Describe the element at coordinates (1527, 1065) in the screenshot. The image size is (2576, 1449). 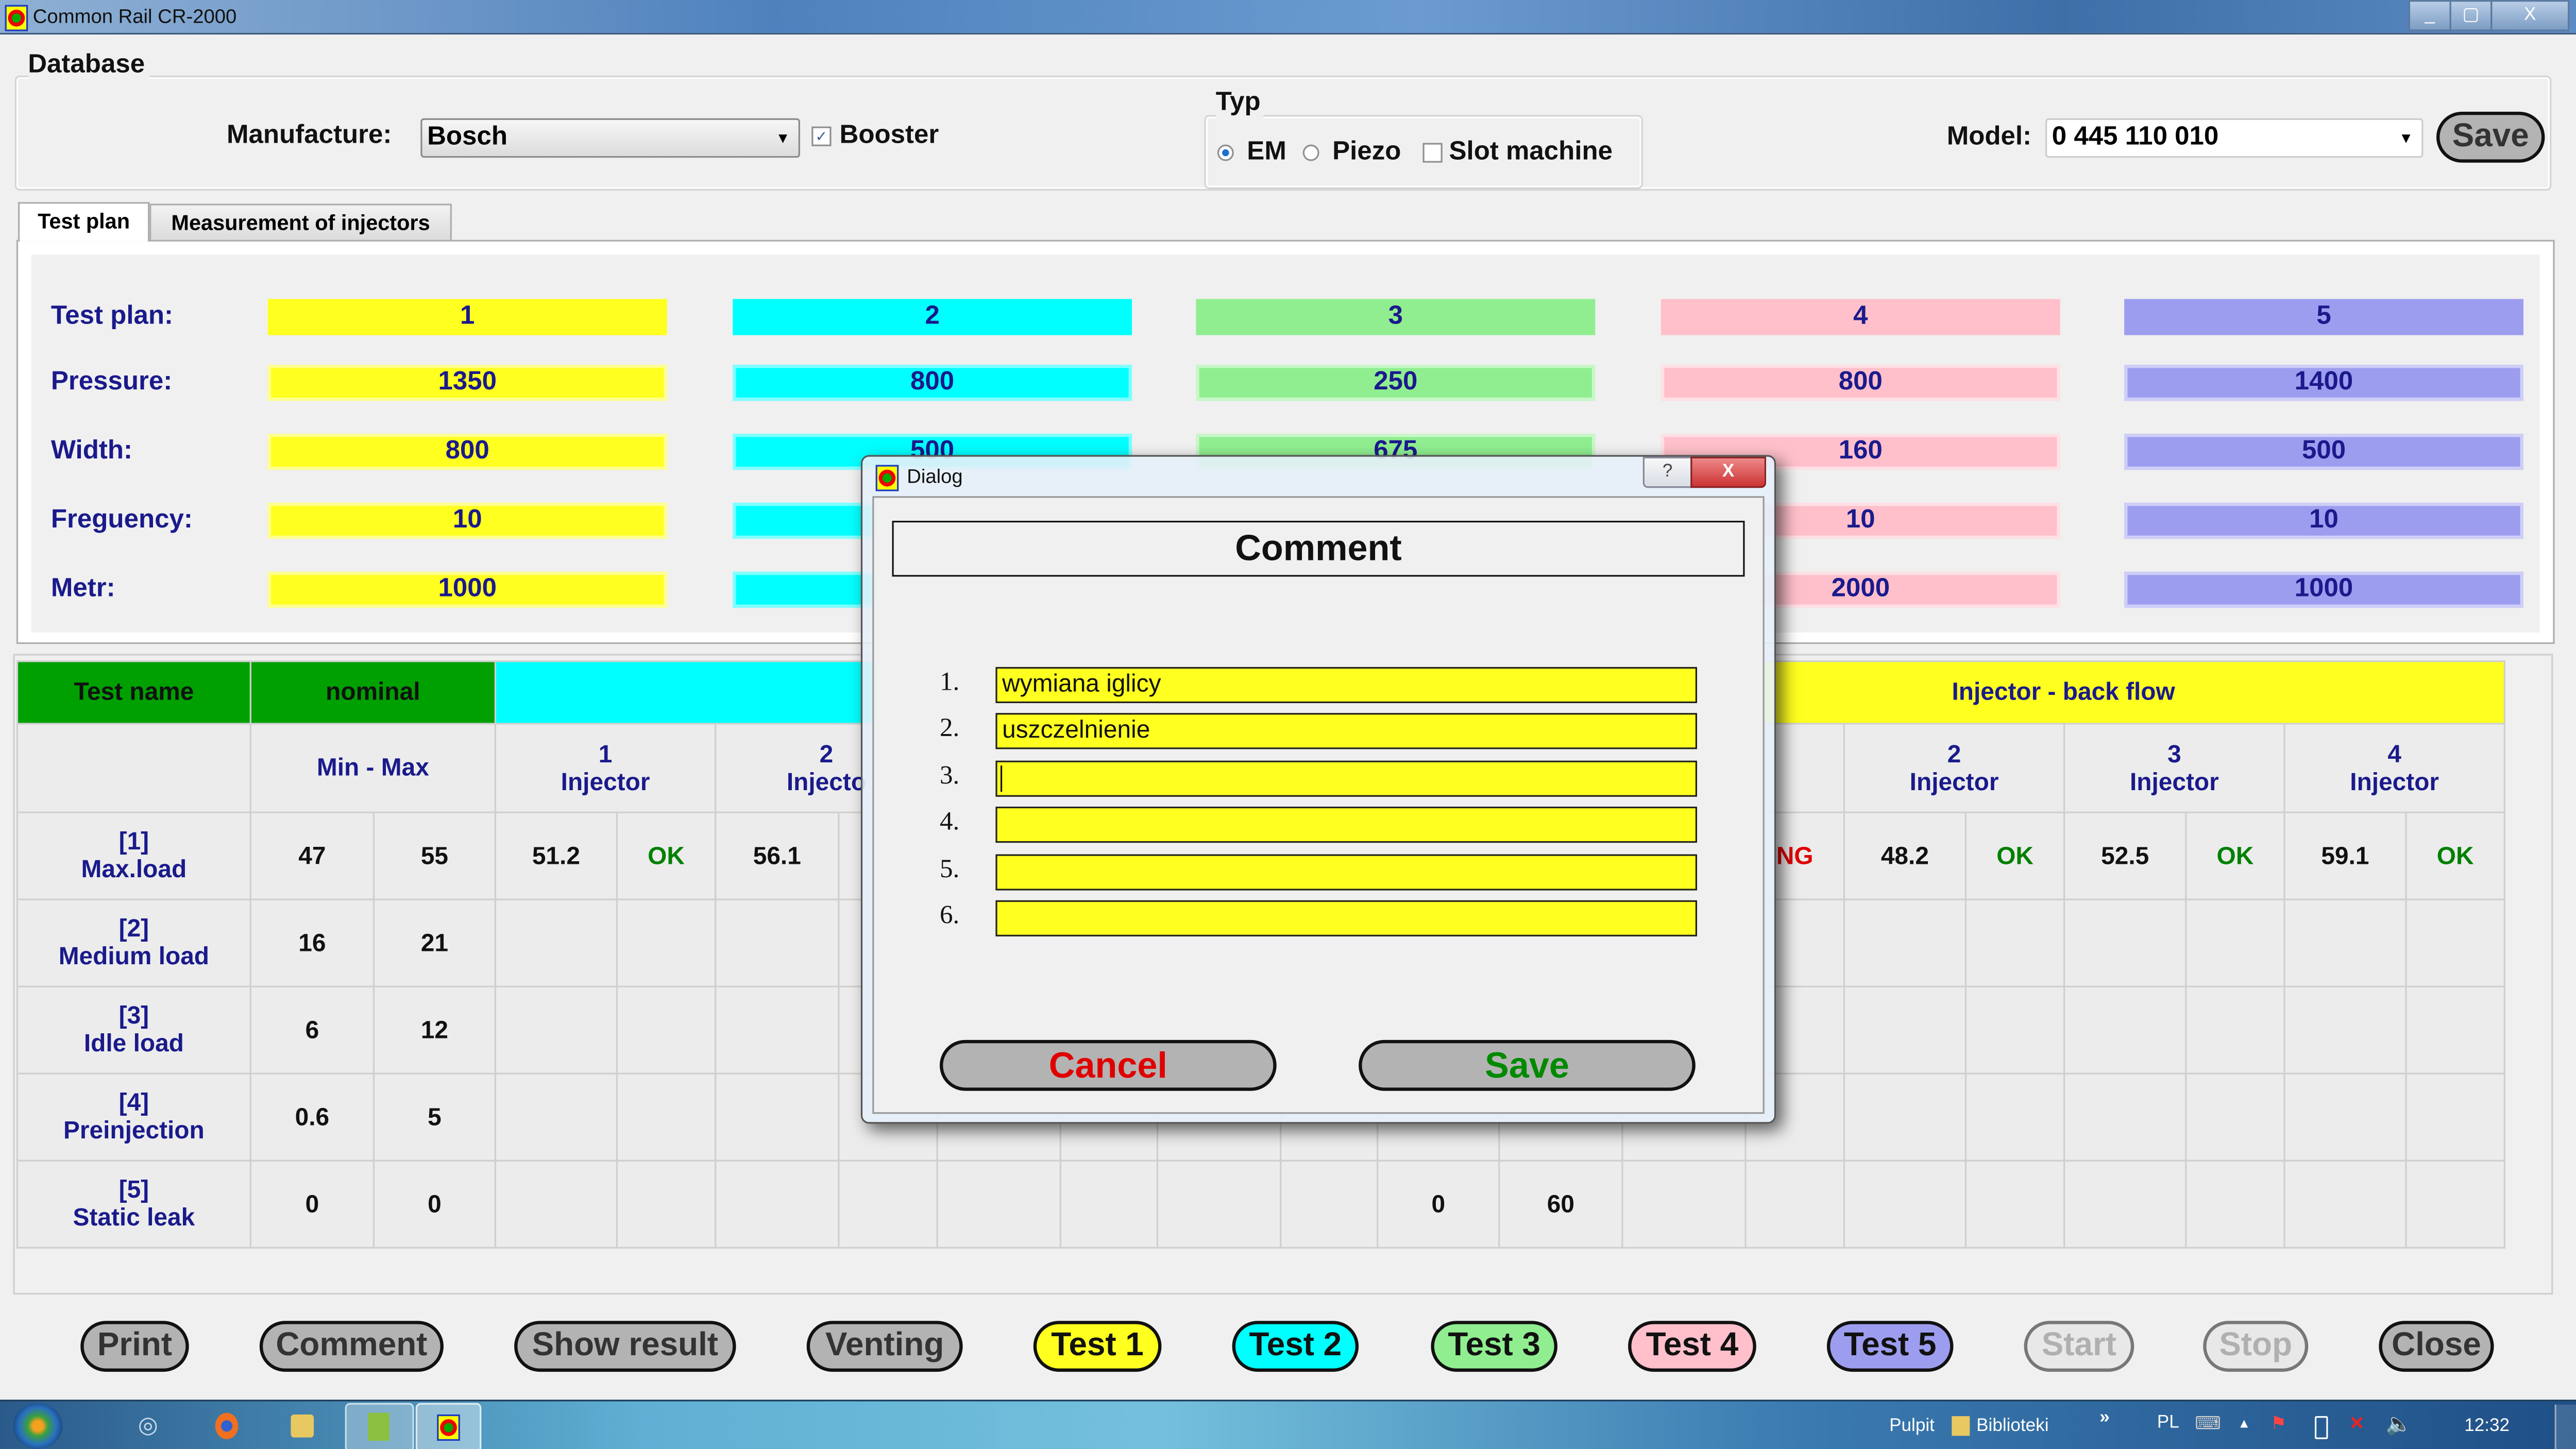
I see `dialog-save-button: Save` at that location.